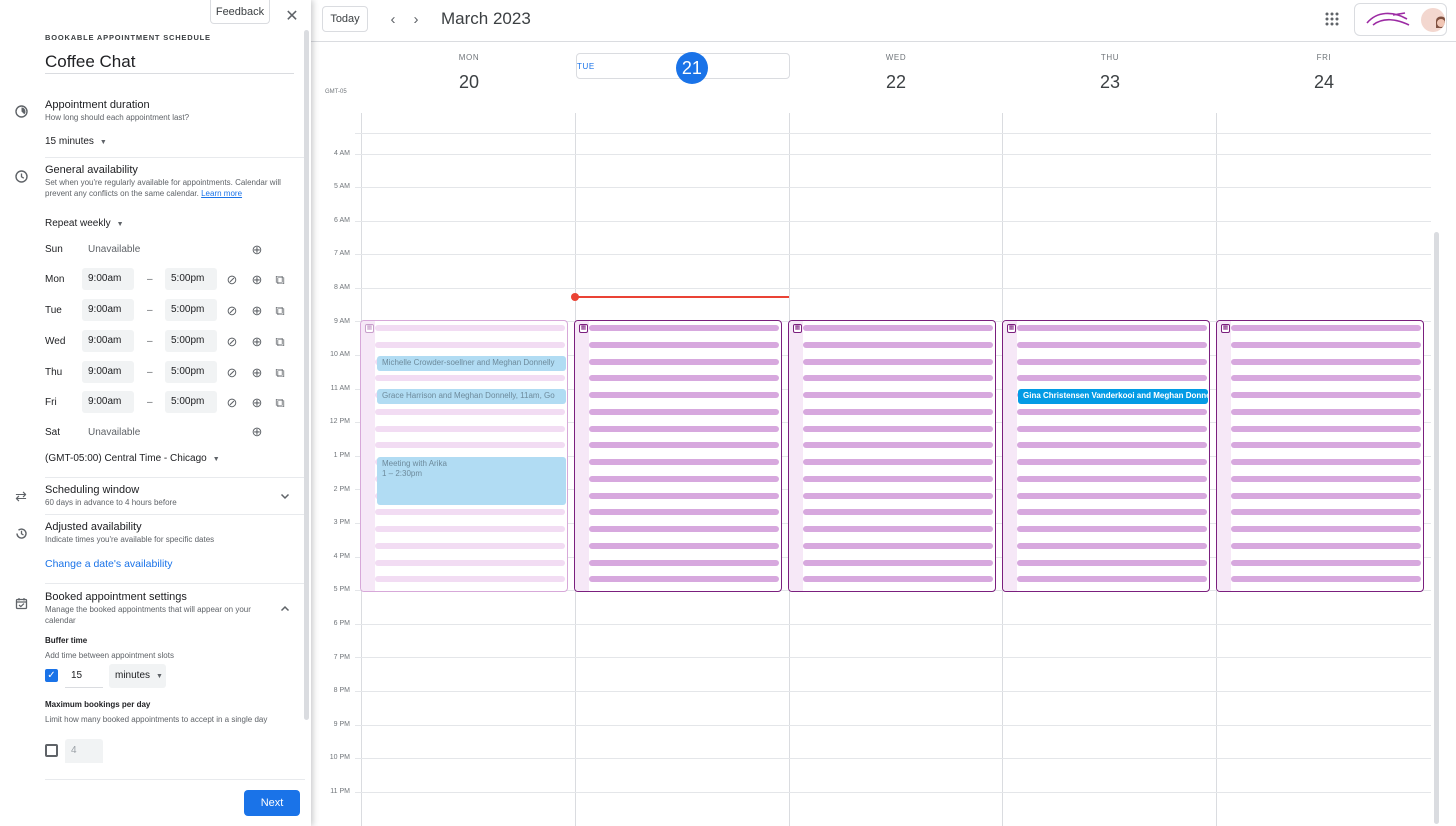 The image size is (1456, 826). I want to click on close-icon: ✕, so click(292, 16).